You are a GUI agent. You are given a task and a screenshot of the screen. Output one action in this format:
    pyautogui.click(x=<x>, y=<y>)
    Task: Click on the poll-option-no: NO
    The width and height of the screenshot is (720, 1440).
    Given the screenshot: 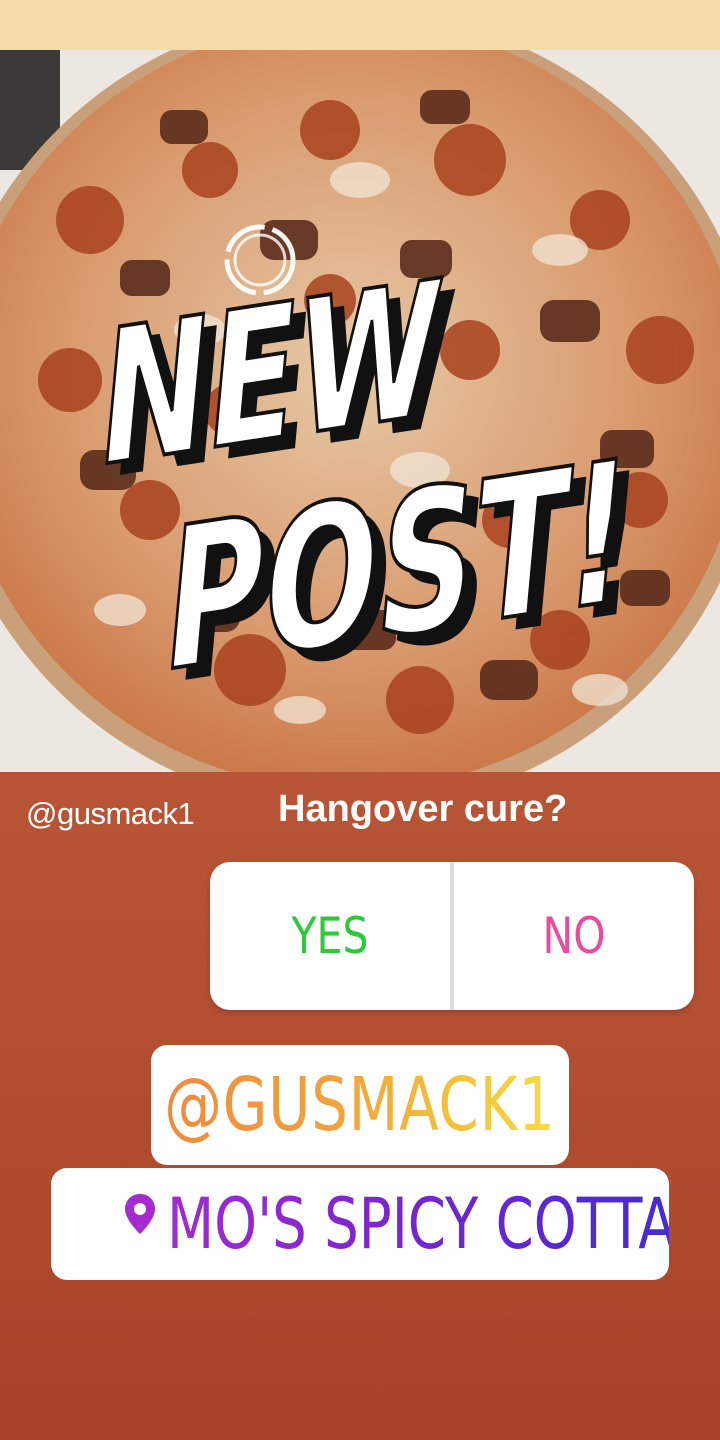 What is the action you would take?
    pyautogui.click(x=574, y=936)
    